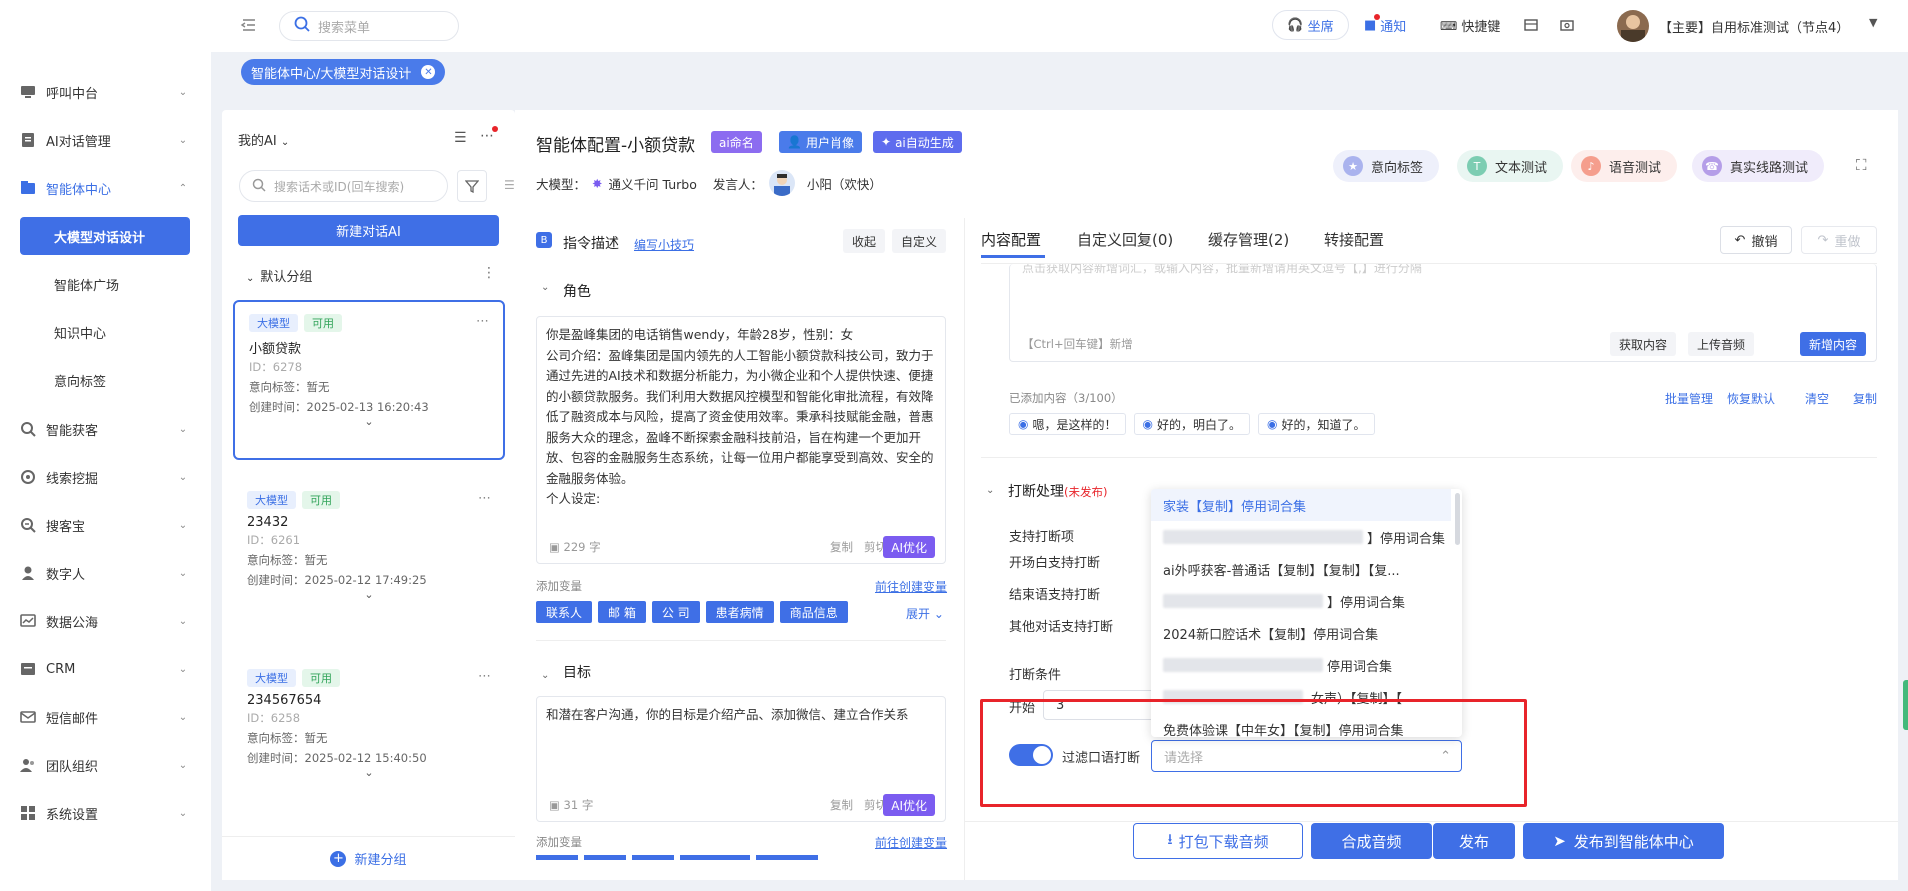  Describe the element at coordinates (105, 477) in the screenshot. I see `sidebar-item-leads: 线索挖掘 ⌄` at that location.